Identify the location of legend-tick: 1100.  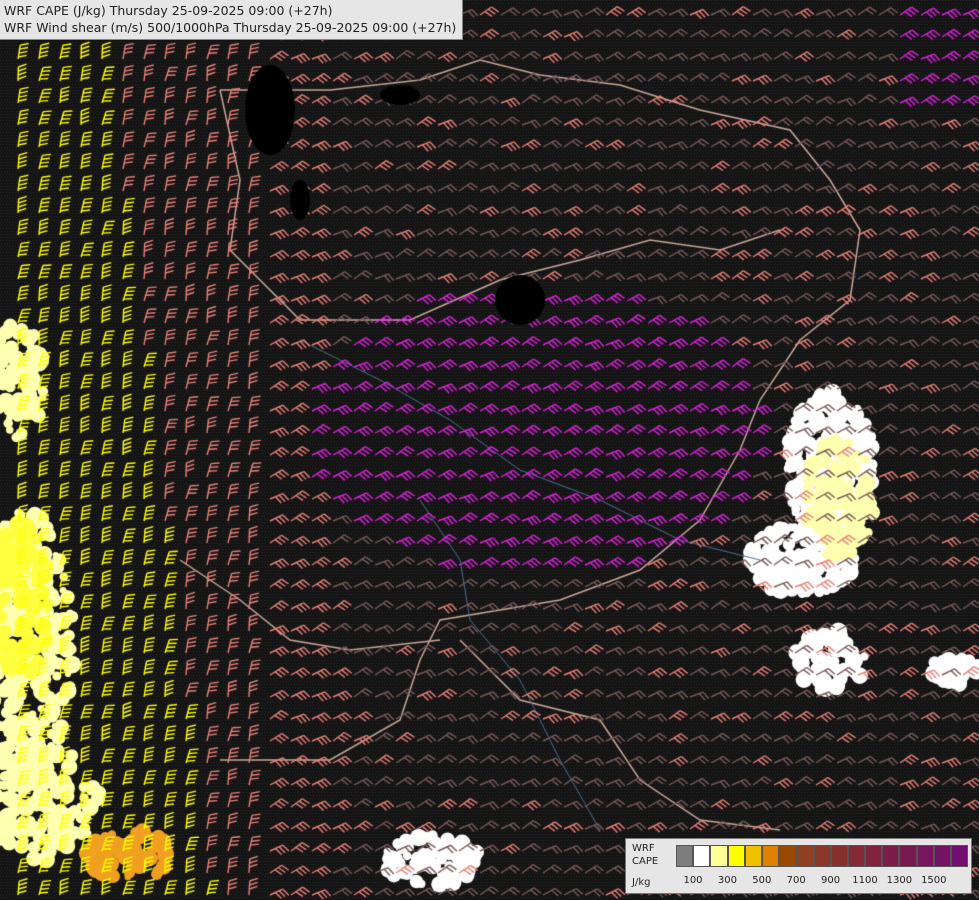
(865, 880).